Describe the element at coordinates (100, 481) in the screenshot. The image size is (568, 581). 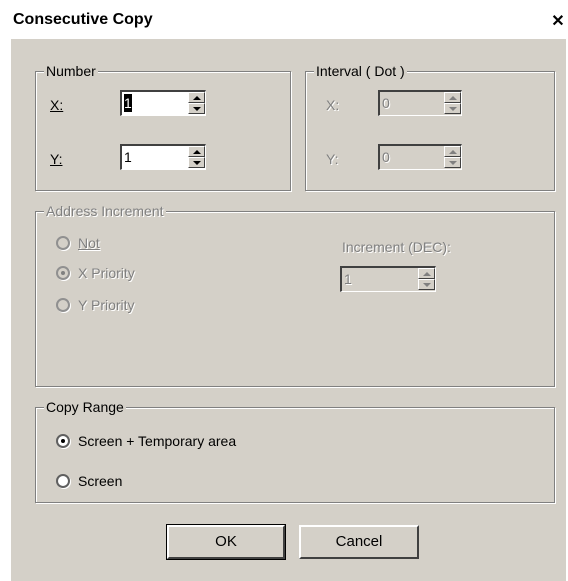
I see `radio-screen-label: Screen` at that location.